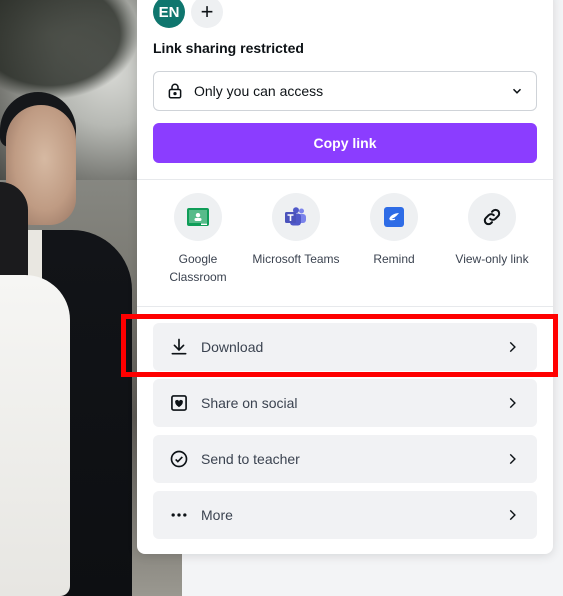  What do you see at coordinates (179, 515) in the screenshot?
I see `more-icon` at bounding box center [179, 515].